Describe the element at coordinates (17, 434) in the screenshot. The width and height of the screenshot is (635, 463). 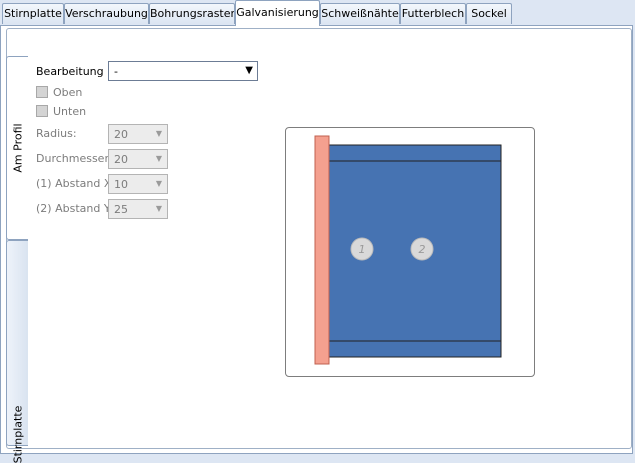
I see `side-tab-stirnplatte-label: Stirnplatte` at that location.